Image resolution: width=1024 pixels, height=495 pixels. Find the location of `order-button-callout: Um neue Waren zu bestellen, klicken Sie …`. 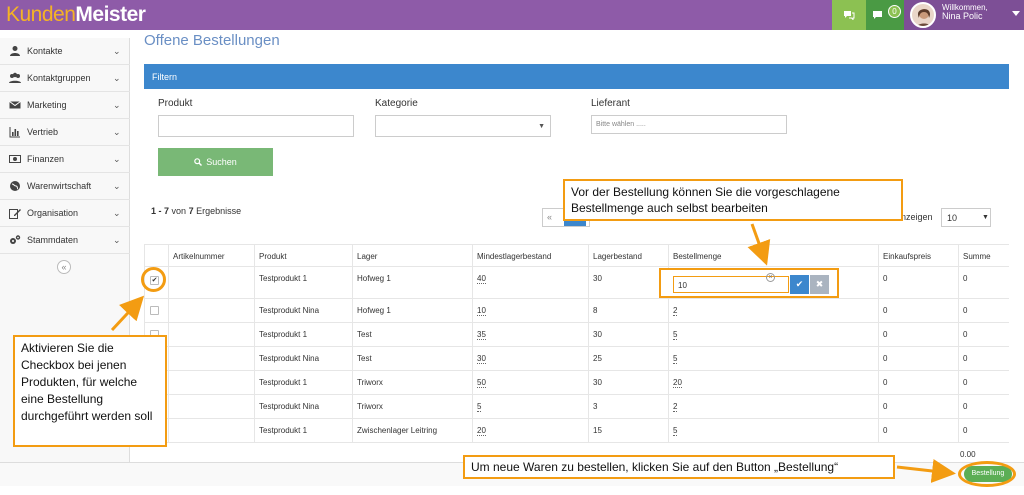

order-button-callout: Um neue Waren zu bestellen, klicken Sie … is located at coordinates (679, 467).